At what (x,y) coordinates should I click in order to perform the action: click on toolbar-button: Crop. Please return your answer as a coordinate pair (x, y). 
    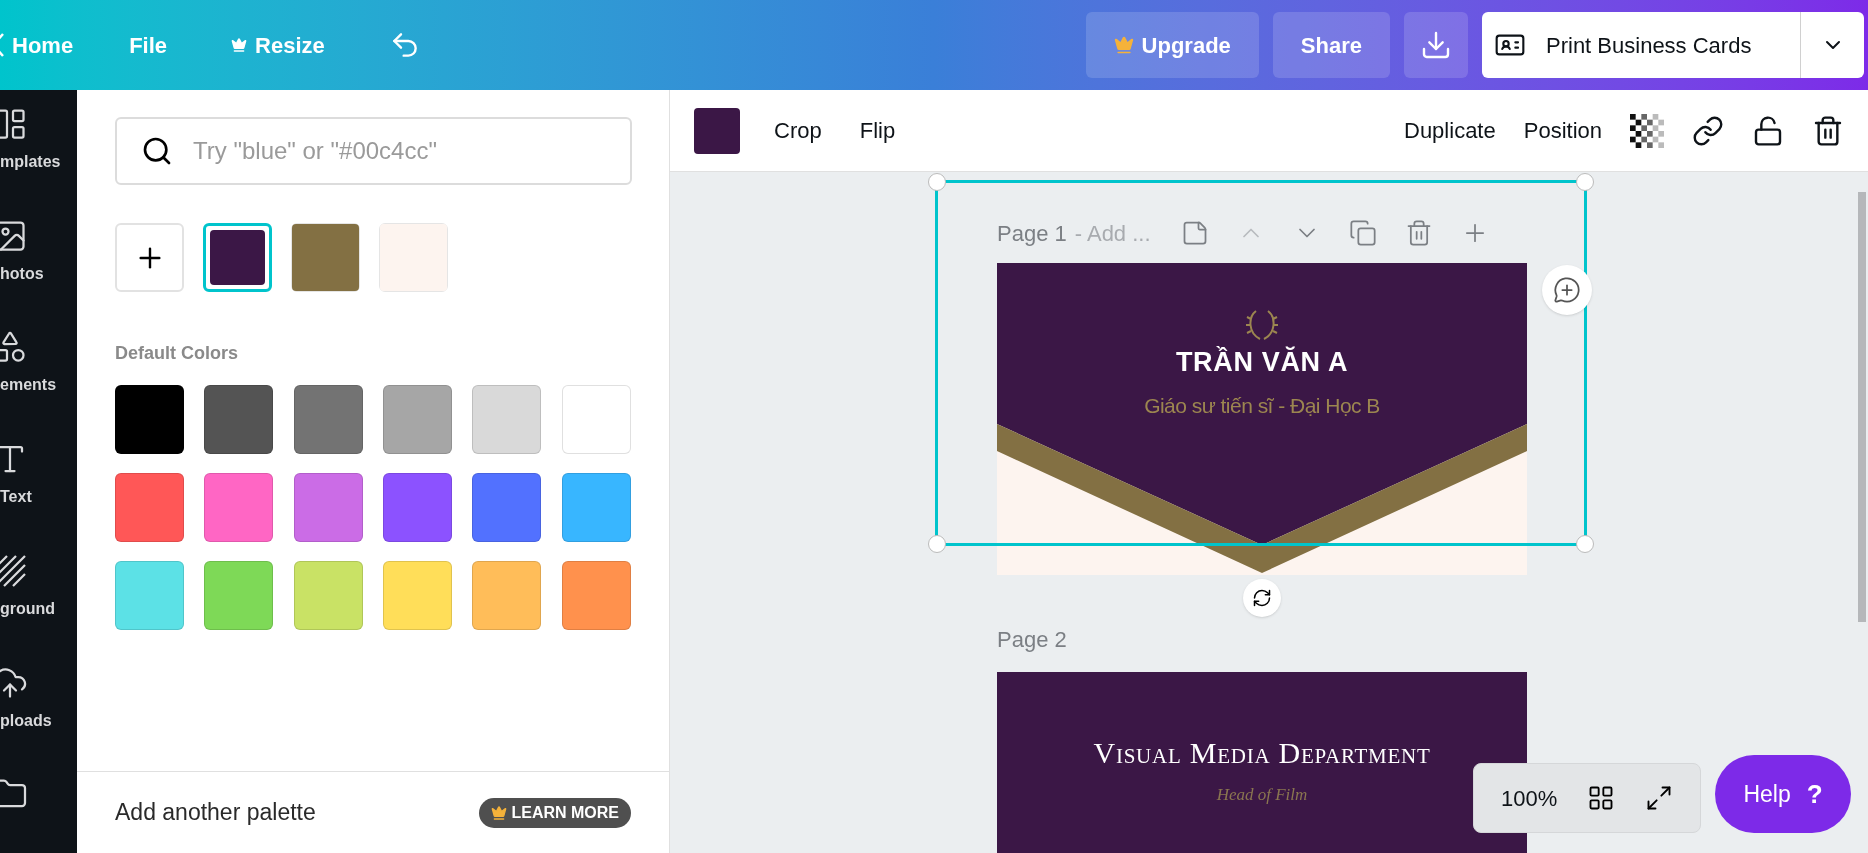
    Looking at the image, I should click on (798, 130).